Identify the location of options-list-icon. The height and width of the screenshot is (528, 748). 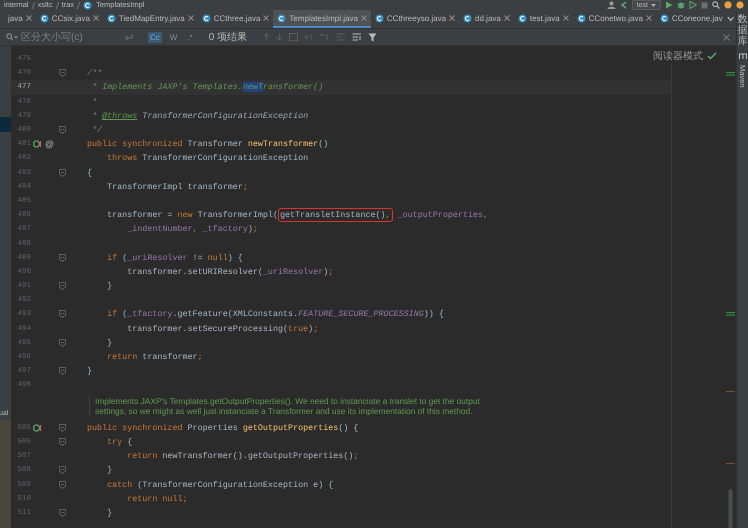
(357, 37).